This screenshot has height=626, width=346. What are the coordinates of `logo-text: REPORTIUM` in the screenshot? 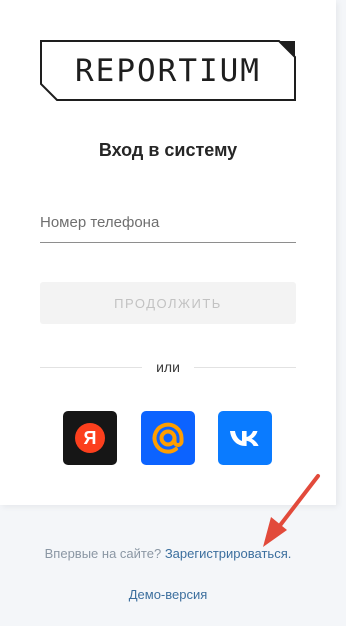 It's located at (168, 71).